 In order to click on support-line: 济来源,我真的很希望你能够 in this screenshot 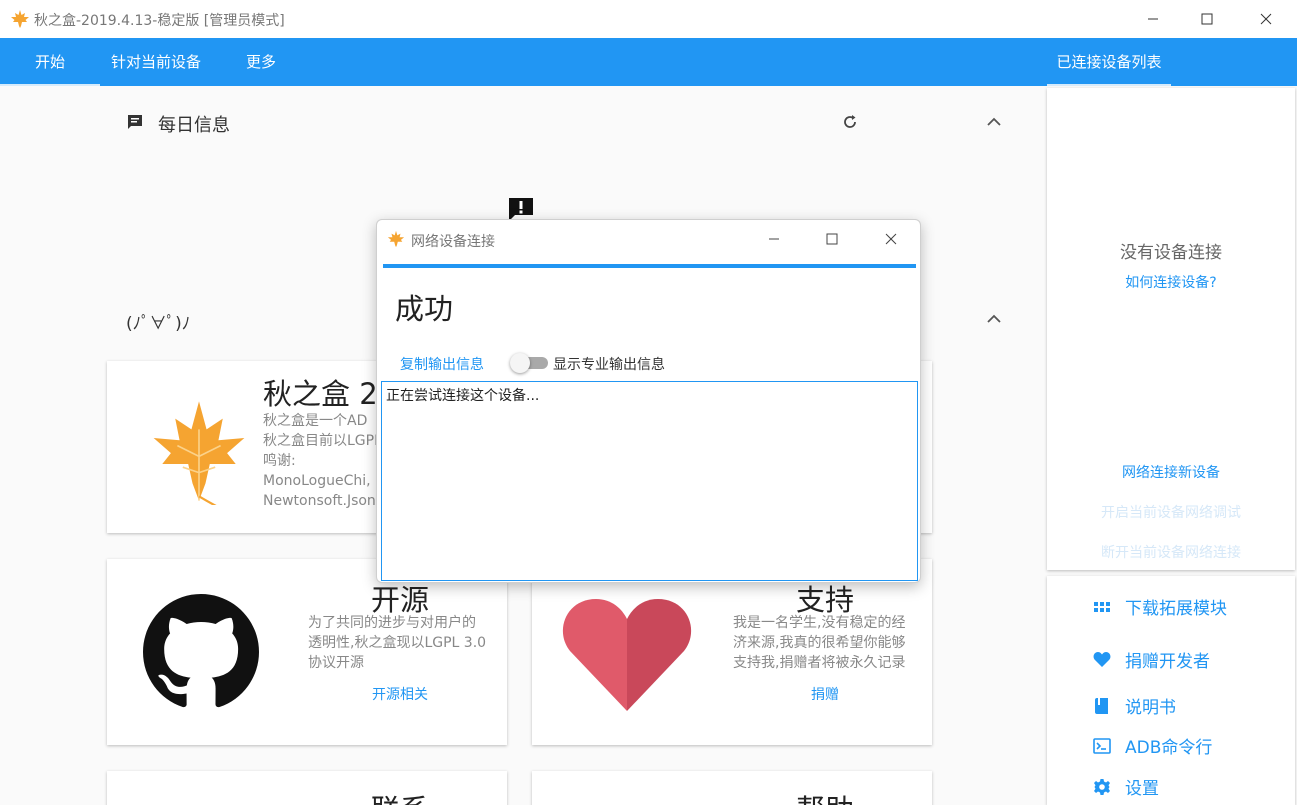, I will do `click(819, 643)`.